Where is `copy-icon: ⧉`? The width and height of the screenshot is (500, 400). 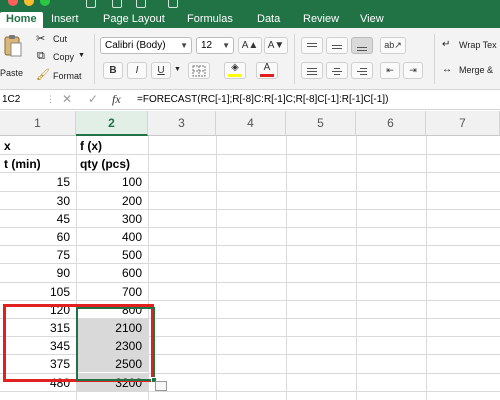
copy-icon: ⧉ is located at coordinates (41, 56).